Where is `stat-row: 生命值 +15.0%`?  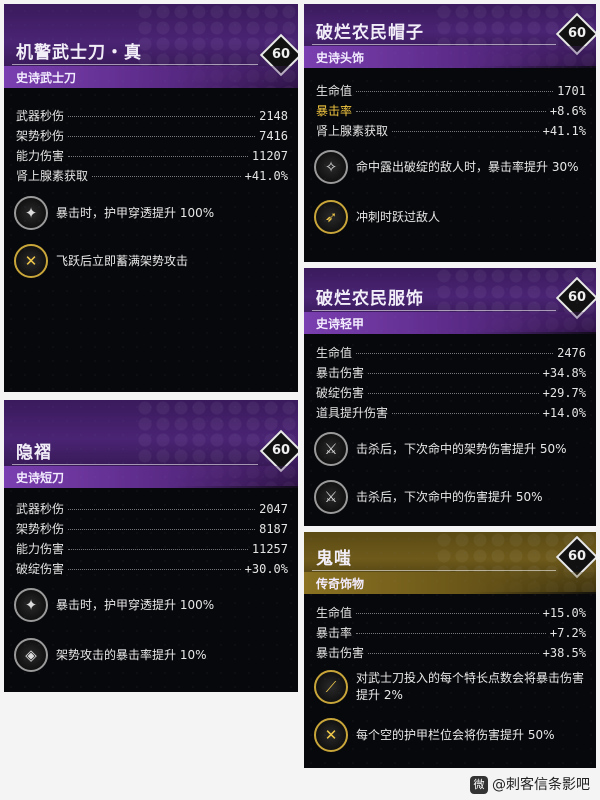 stat-row: 生命值 +15.0% is located at coordinates (451, 613).